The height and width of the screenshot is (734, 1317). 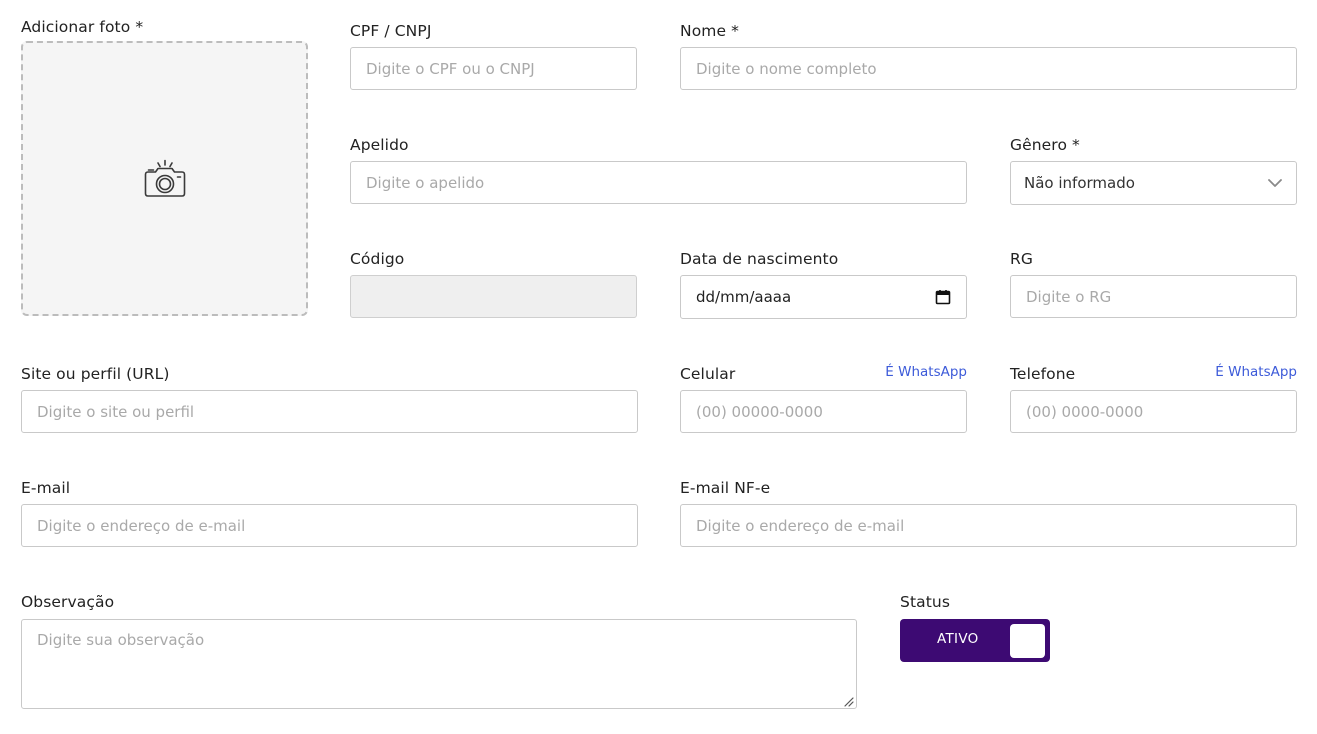 I want to click on camera-icon, so click(x=164, y=178).